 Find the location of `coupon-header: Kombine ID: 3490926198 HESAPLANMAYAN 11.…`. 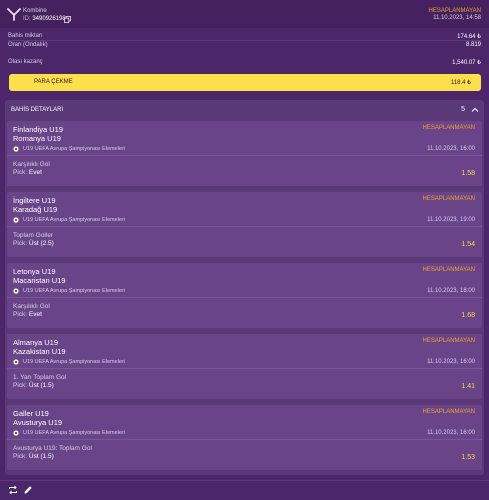

coupon-header: Kombine ID: 3490926198 HESAPLANMAYAN 11.… is located at coordinates (244, 14).